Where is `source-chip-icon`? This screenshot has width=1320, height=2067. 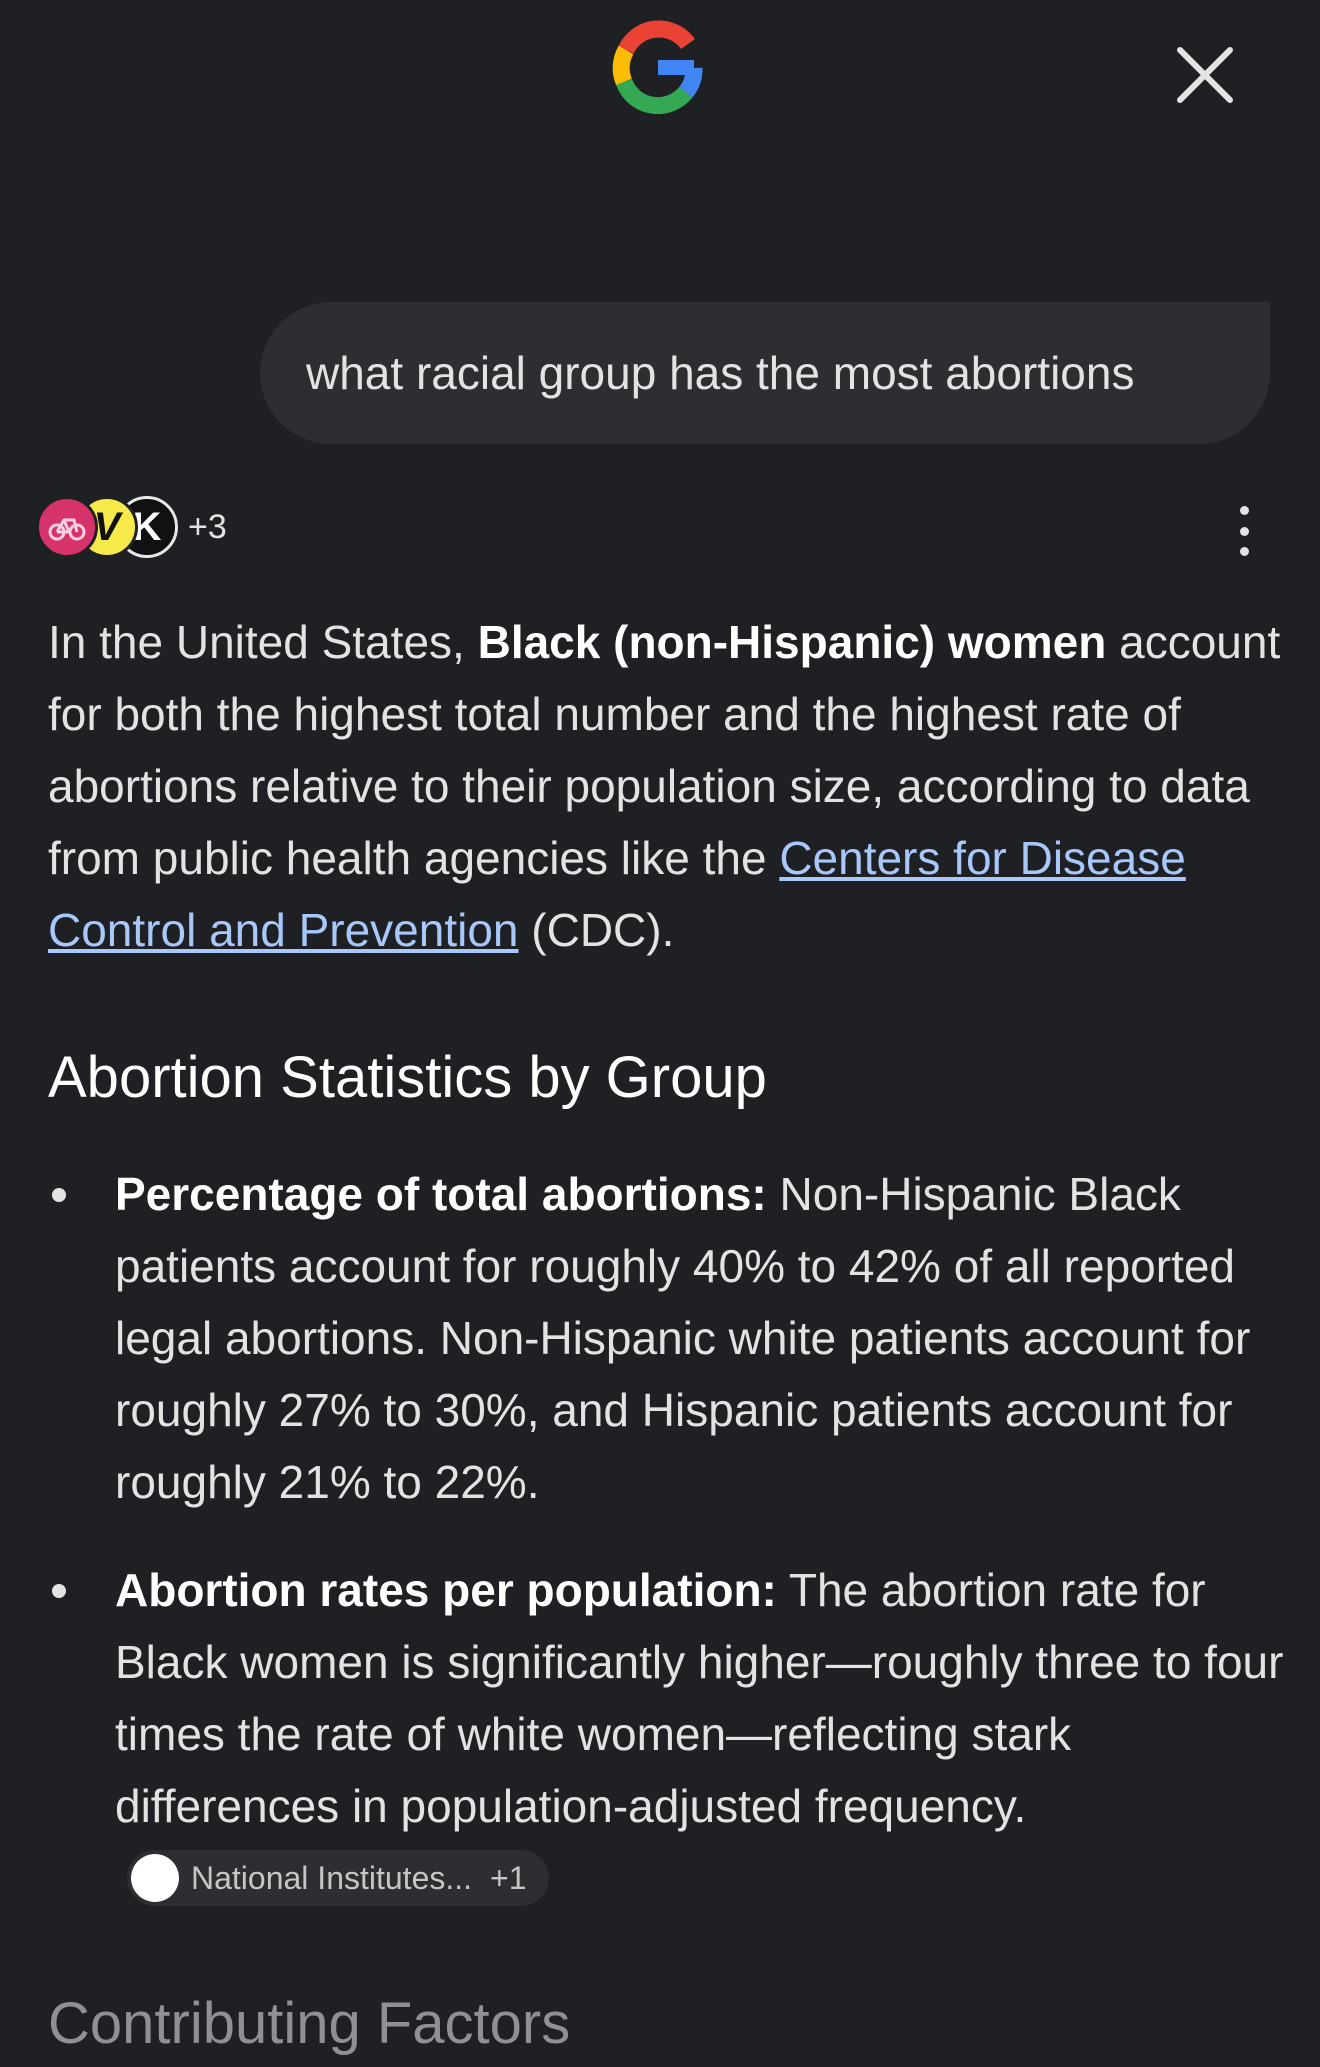
source-chip-icon is located at coordinates (155, 1877).